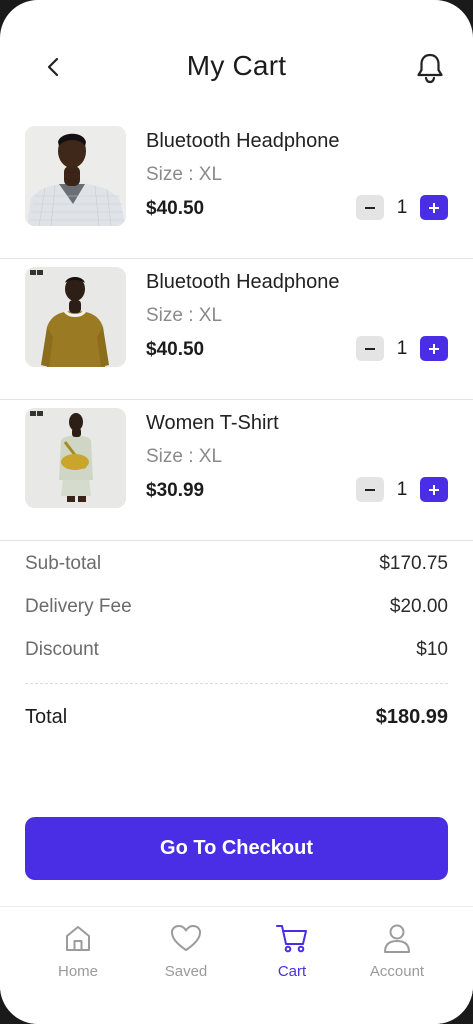 The height and width of the screenshot is (1024, 473). What do you see at coordinates (236, 848) in the screenshot?
I see `checkout-button: Go To Checkout` at bounding box center [236, 848].